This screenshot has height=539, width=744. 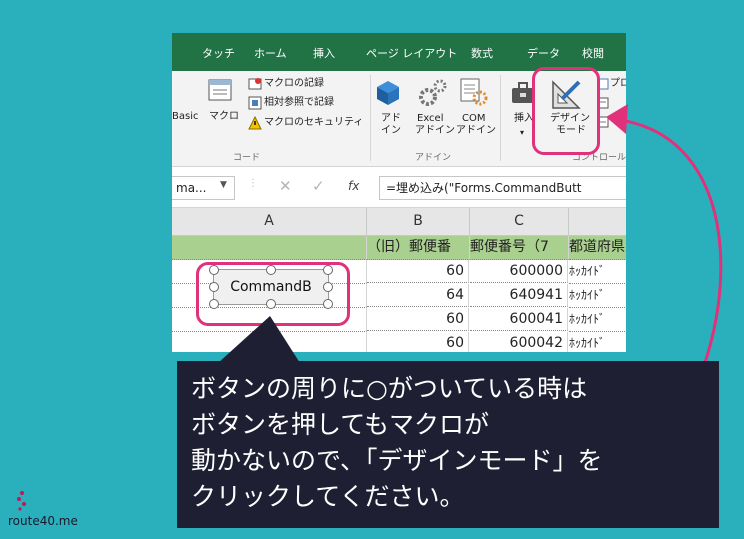 I want to click on callout-line-1: ボタンの周りに○がついている時は, so click(x=389, y=388).